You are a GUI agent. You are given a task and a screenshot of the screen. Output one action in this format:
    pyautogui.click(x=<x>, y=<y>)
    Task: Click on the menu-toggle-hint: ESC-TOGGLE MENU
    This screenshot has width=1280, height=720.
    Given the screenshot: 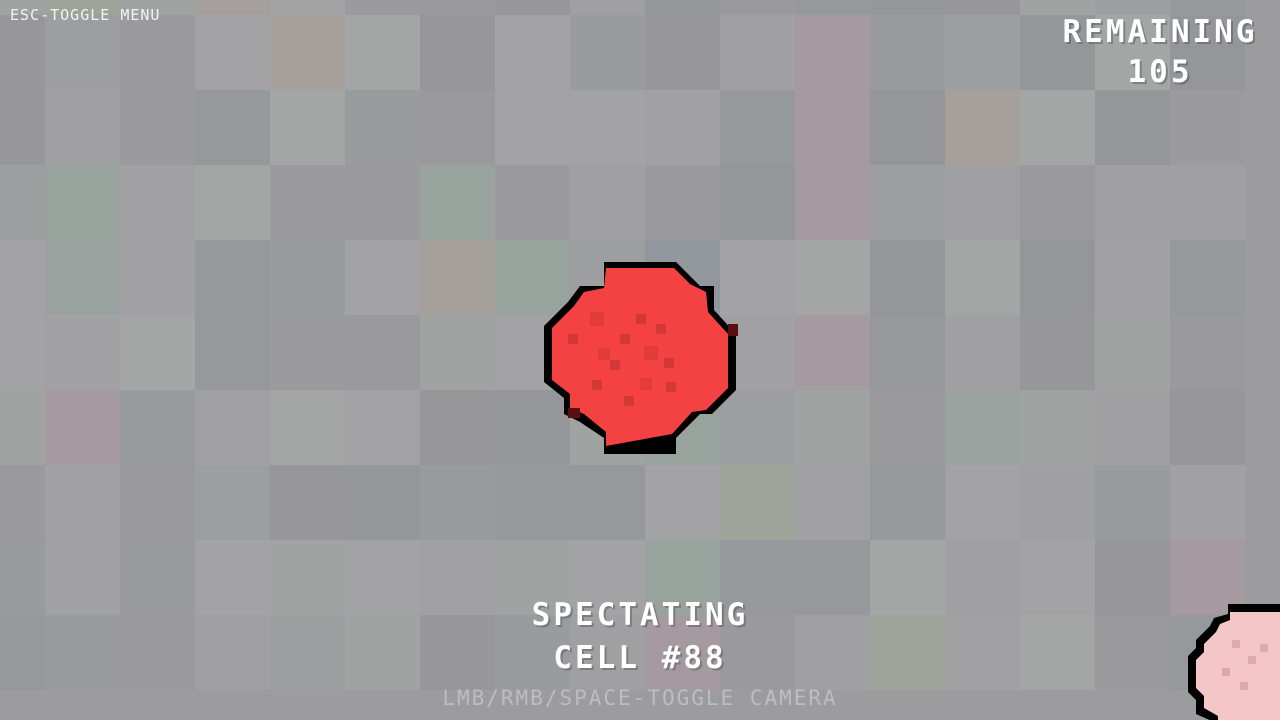 What is the action you would take?
    pyautogui.click(x=85, y=15)
    